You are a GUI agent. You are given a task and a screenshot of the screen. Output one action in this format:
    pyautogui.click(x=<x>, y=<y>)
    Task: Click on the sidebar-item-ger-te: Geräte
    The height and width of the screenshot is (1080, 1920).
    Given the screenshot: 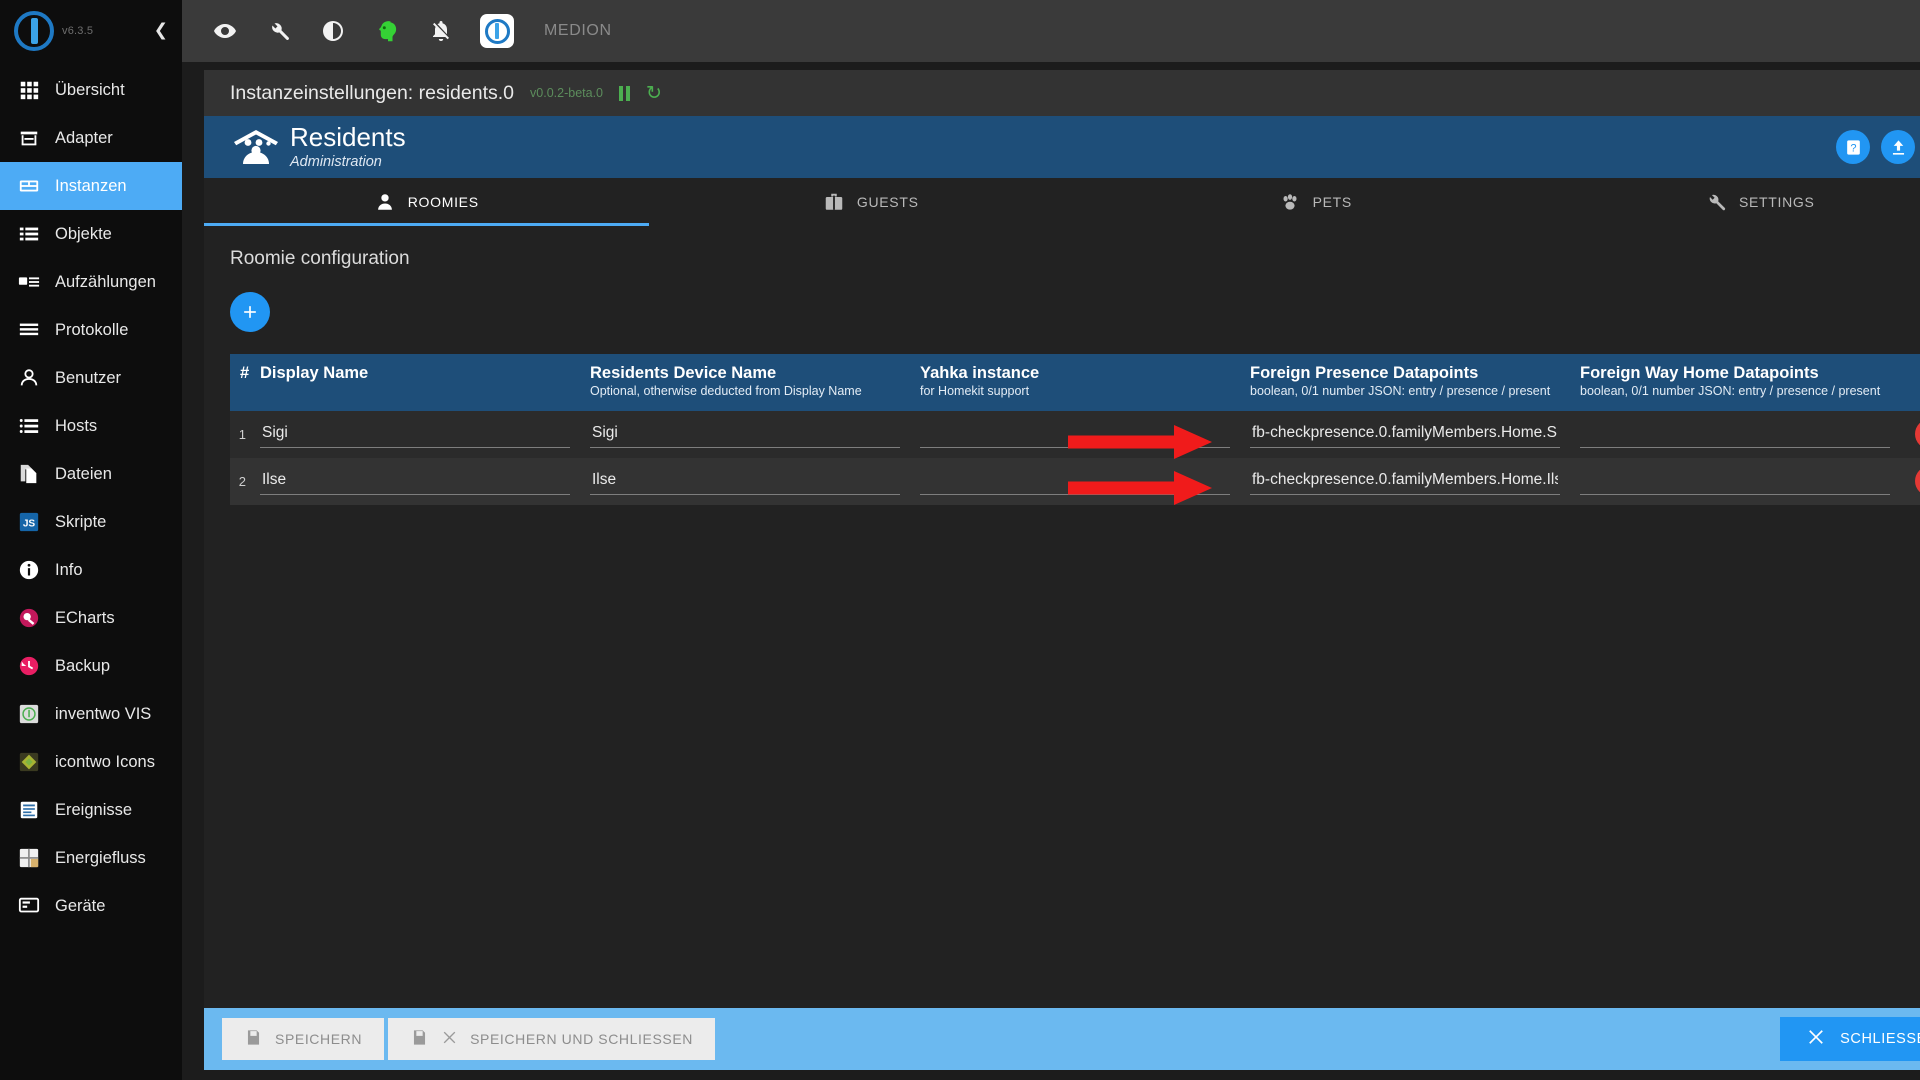 What is the action you would take?
    pyautogui.click(x=91, y=906)
    